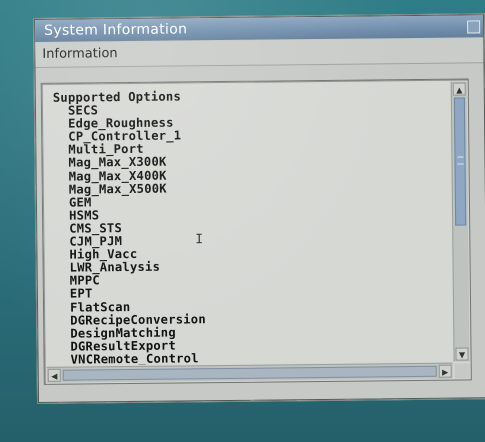 The height and width of the screenshot is (442, 485). What do you see at coordinates (462, 354) in the screenshot?
I see `arrow-down-icon: ▼` at bounding box center [462, 354].